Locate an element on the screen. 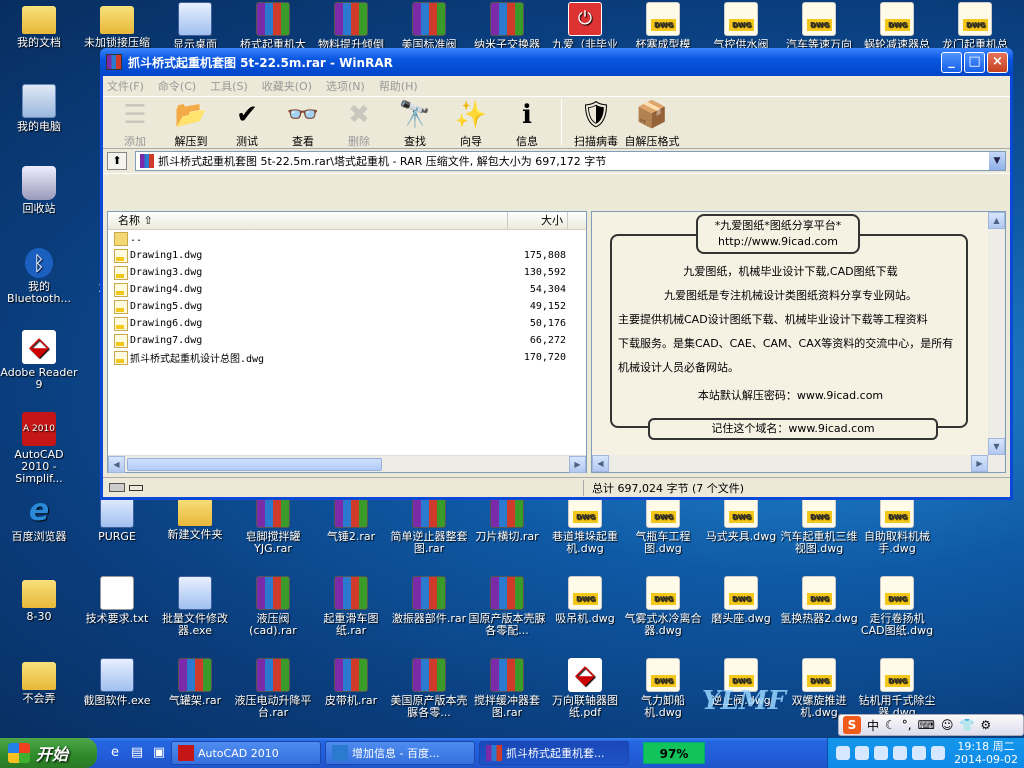 Image resolution: width=1024 pixels, height=768 pixels. desktop-icon: 我的文档 is located at coordinates (39, 25).